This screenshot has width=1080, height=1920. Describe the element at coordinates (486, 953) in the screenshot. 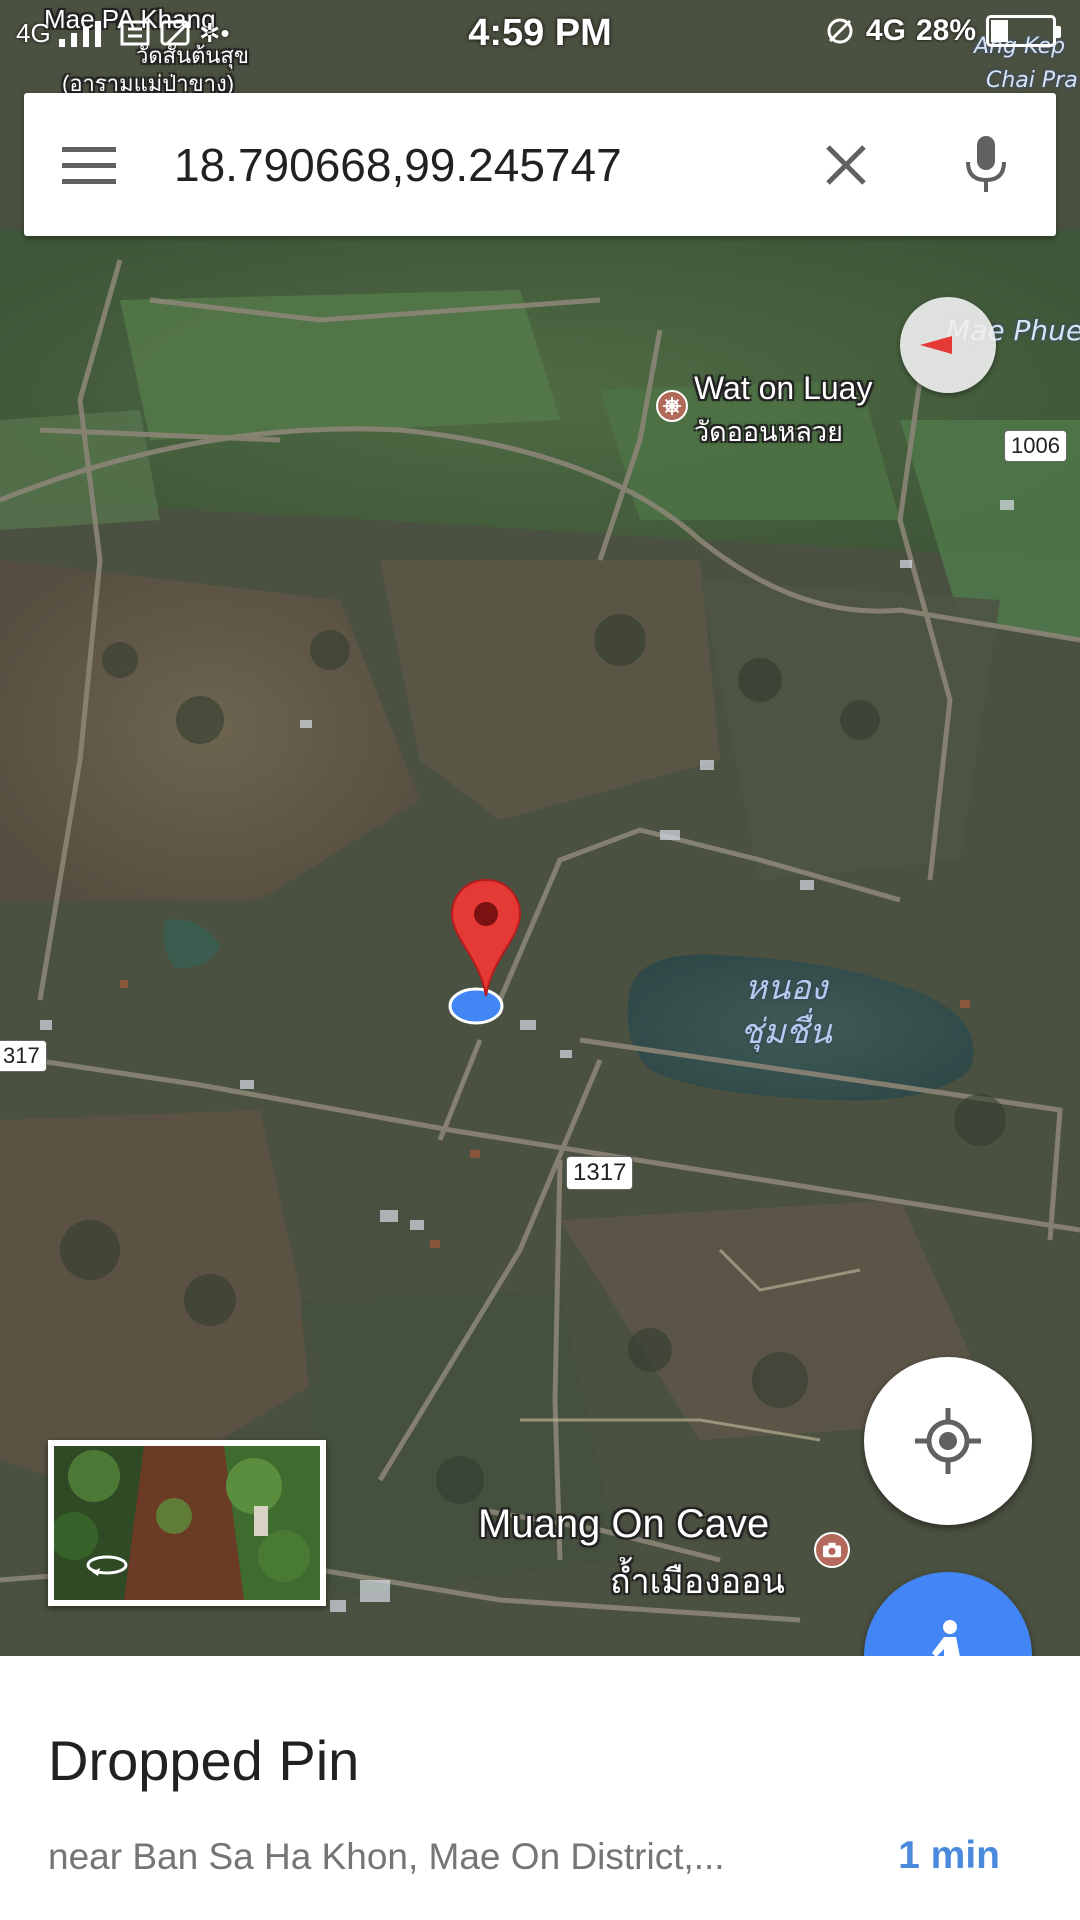

I see `dropped-pin` at that location.